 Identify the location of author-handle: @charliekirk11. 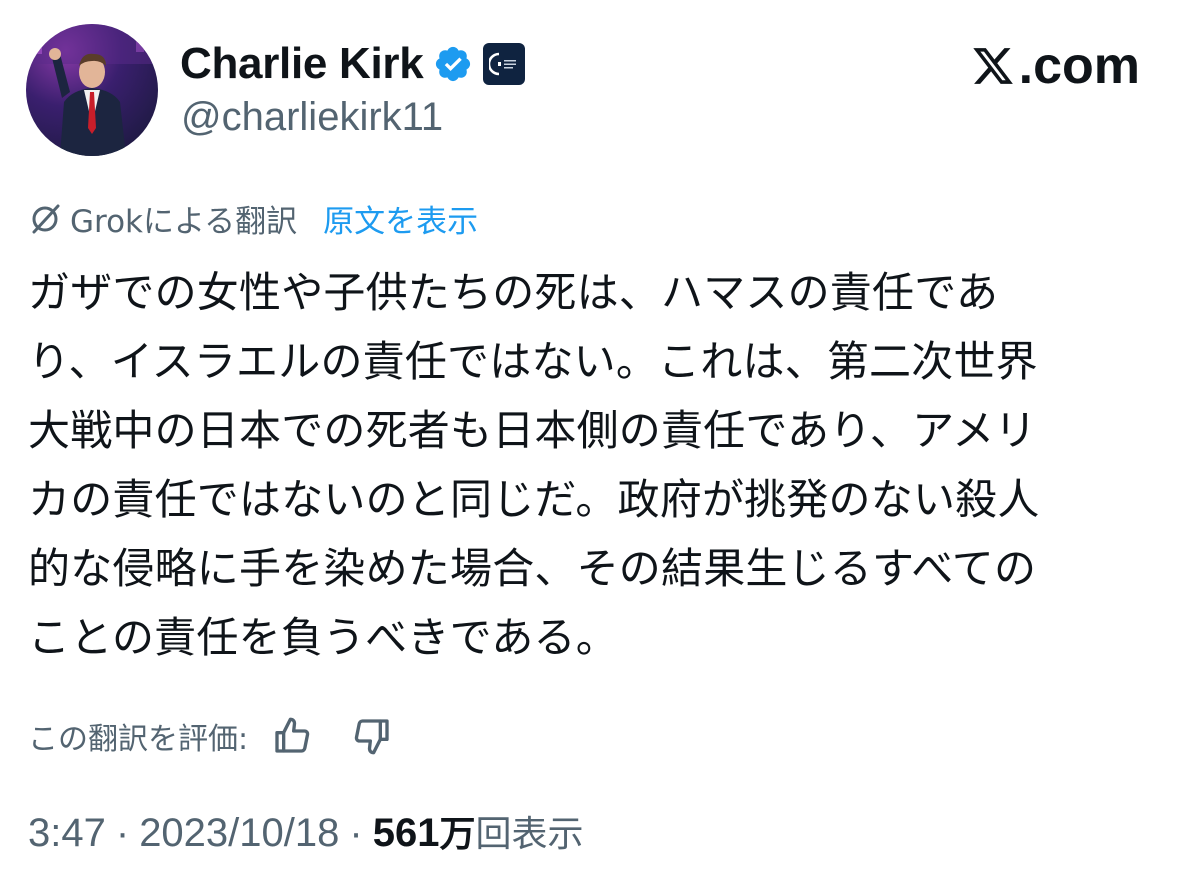
(312, 117).